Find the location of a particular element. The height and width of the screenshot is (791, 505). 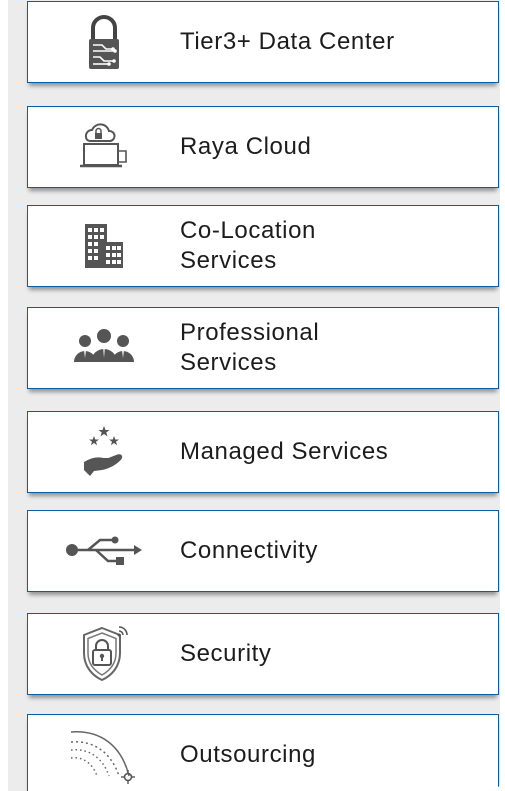

usb-icon is located at coordinates (104, 551).